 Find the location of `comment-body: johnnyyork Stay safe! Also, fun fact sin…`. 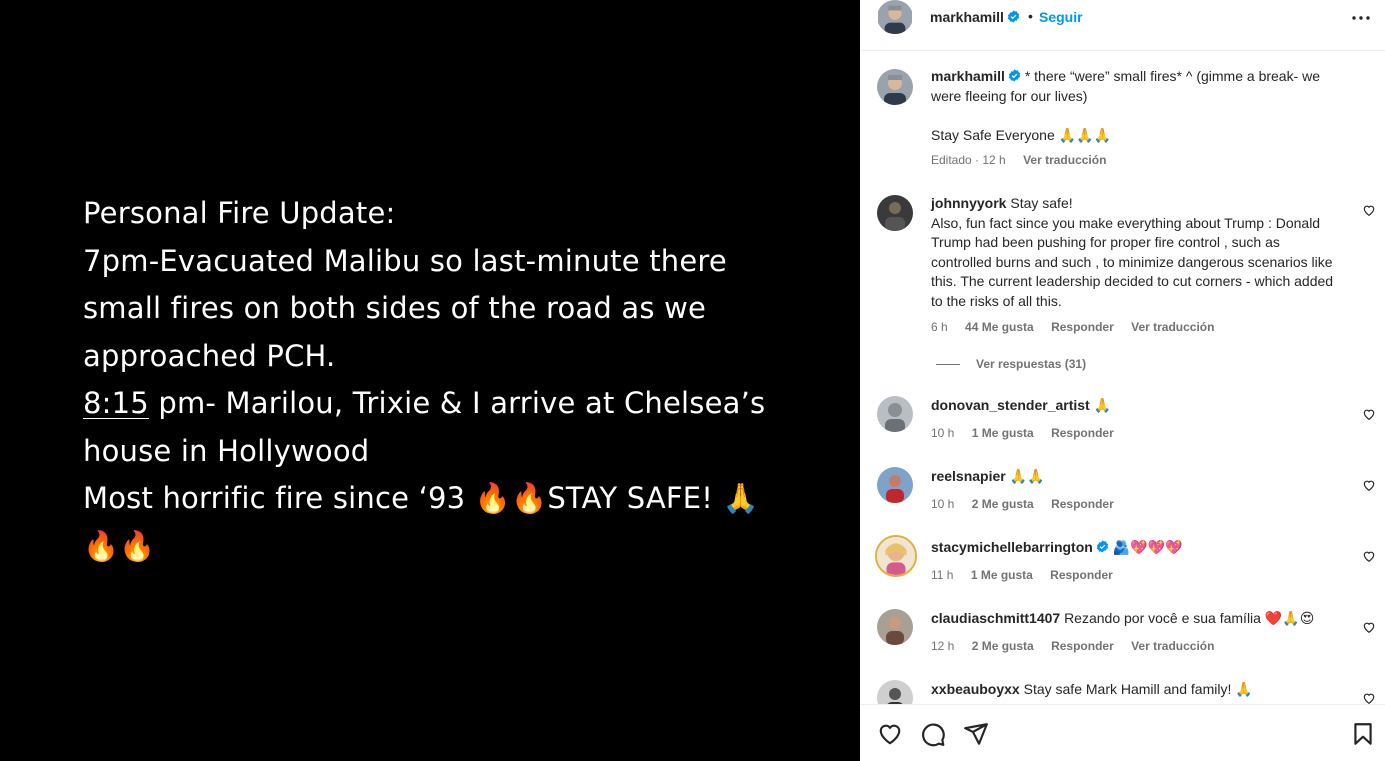

comment-body: johnnyyork Stay safe! Also, fun fact sin… is located at coordinates (1137, 252).